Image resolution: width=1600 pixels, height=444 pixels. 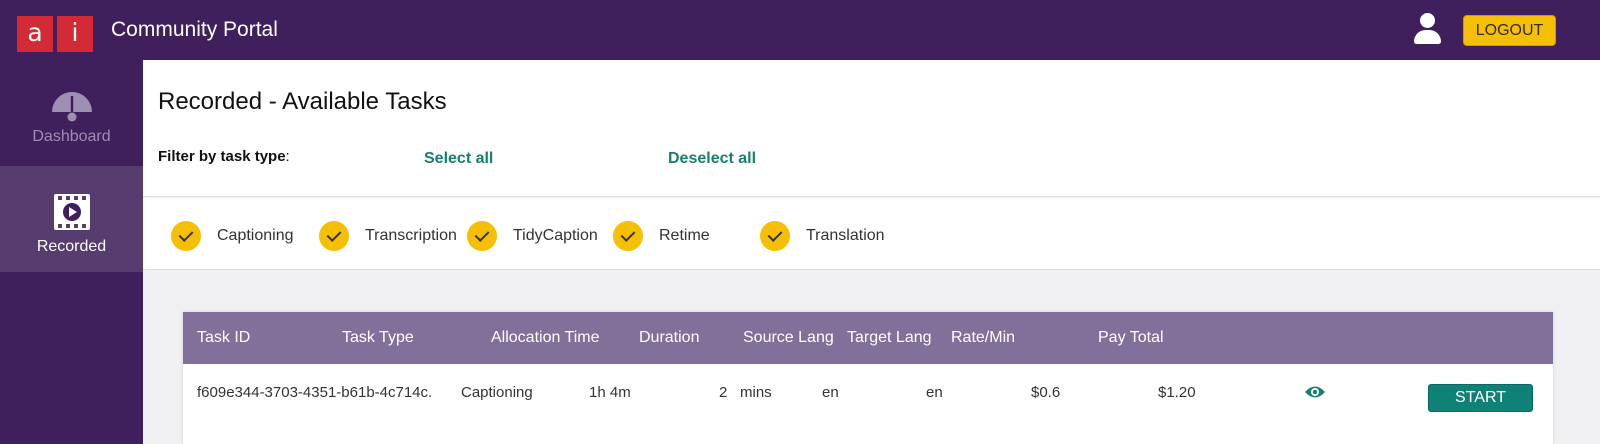 What do you see at coordinates (72, 212) in the screenshot?
I see `film-play-icon` at bounding box center [72, 212].